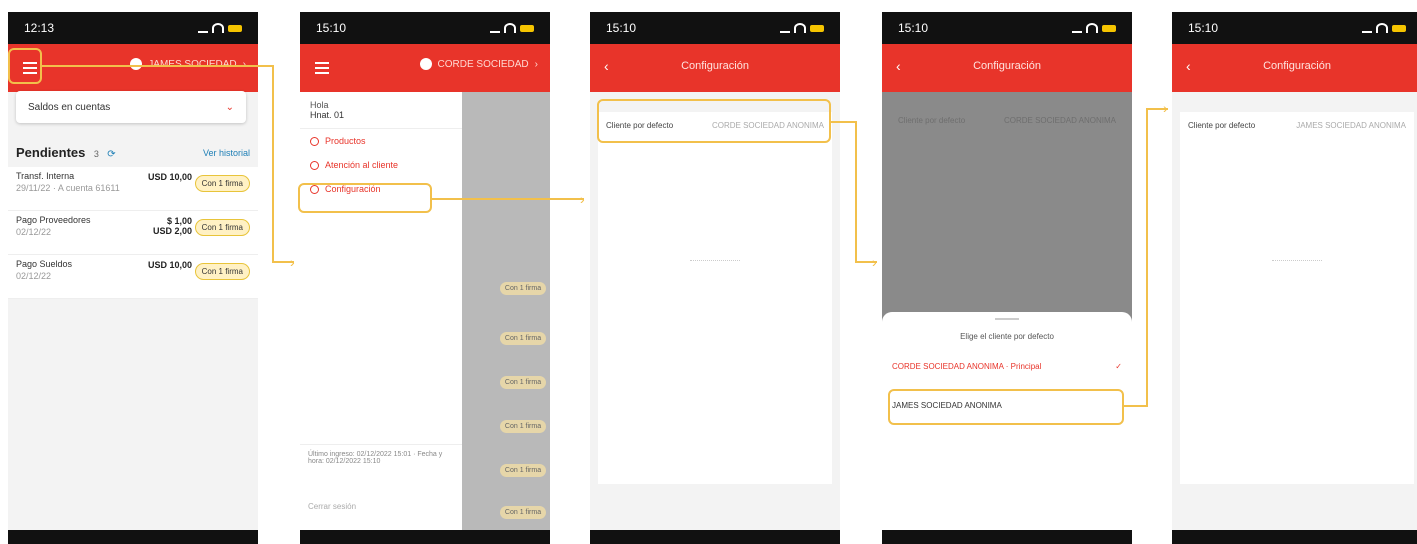  I want to click on highlight-menu-icon, so click(25, 66).